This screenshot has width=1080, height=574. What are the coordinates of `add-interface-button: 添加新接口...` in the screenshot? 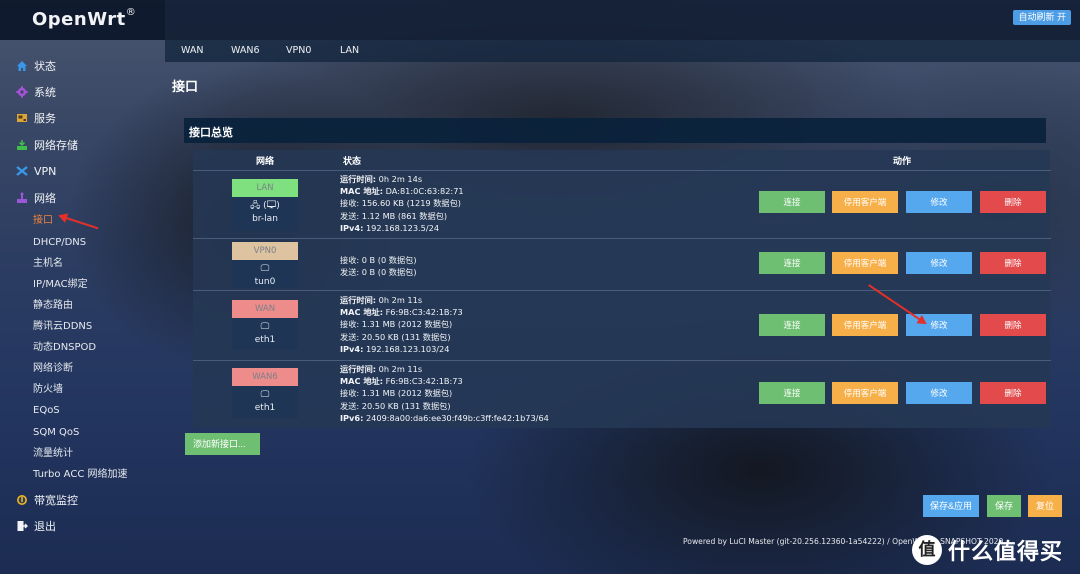 It's located at (222, 444).